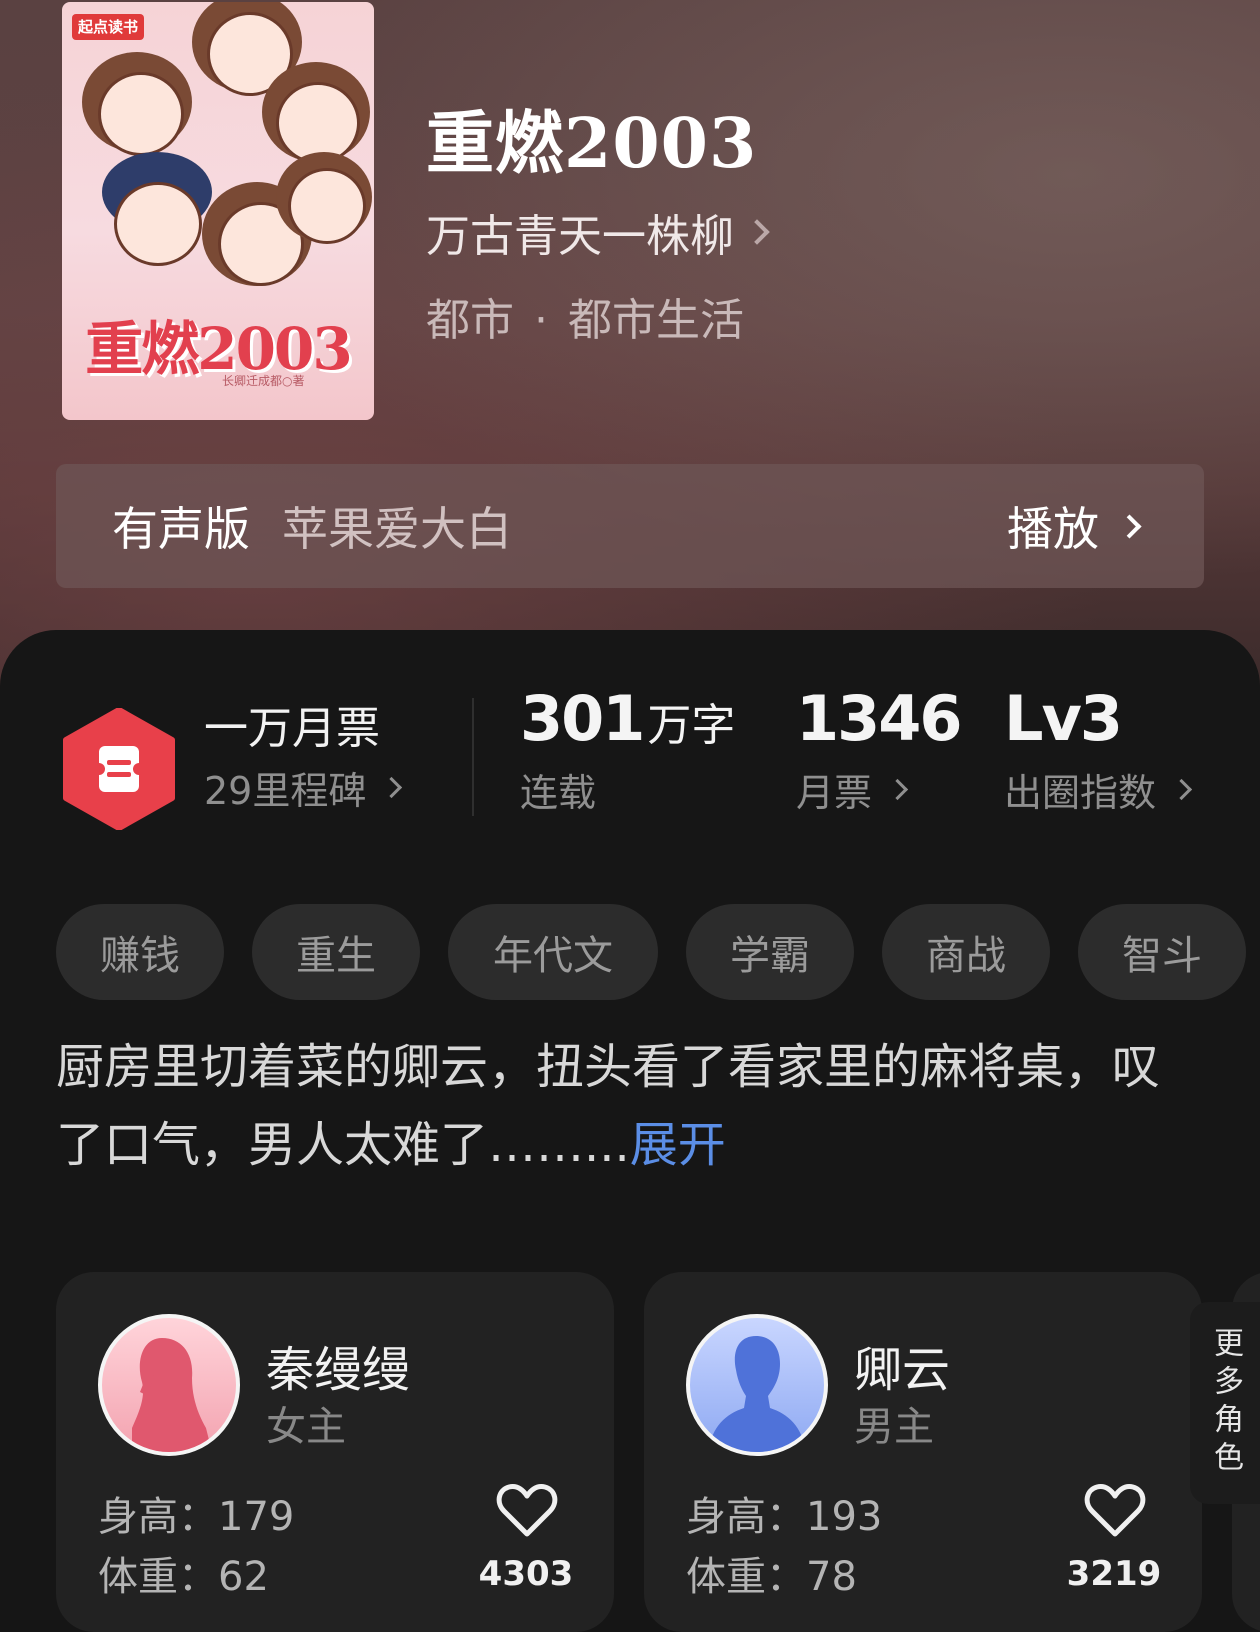  What do you see at coordinates (183, 1577) in the screenshot?
I see `character-weight: 体重：62` at bounding box center [183, 1577].